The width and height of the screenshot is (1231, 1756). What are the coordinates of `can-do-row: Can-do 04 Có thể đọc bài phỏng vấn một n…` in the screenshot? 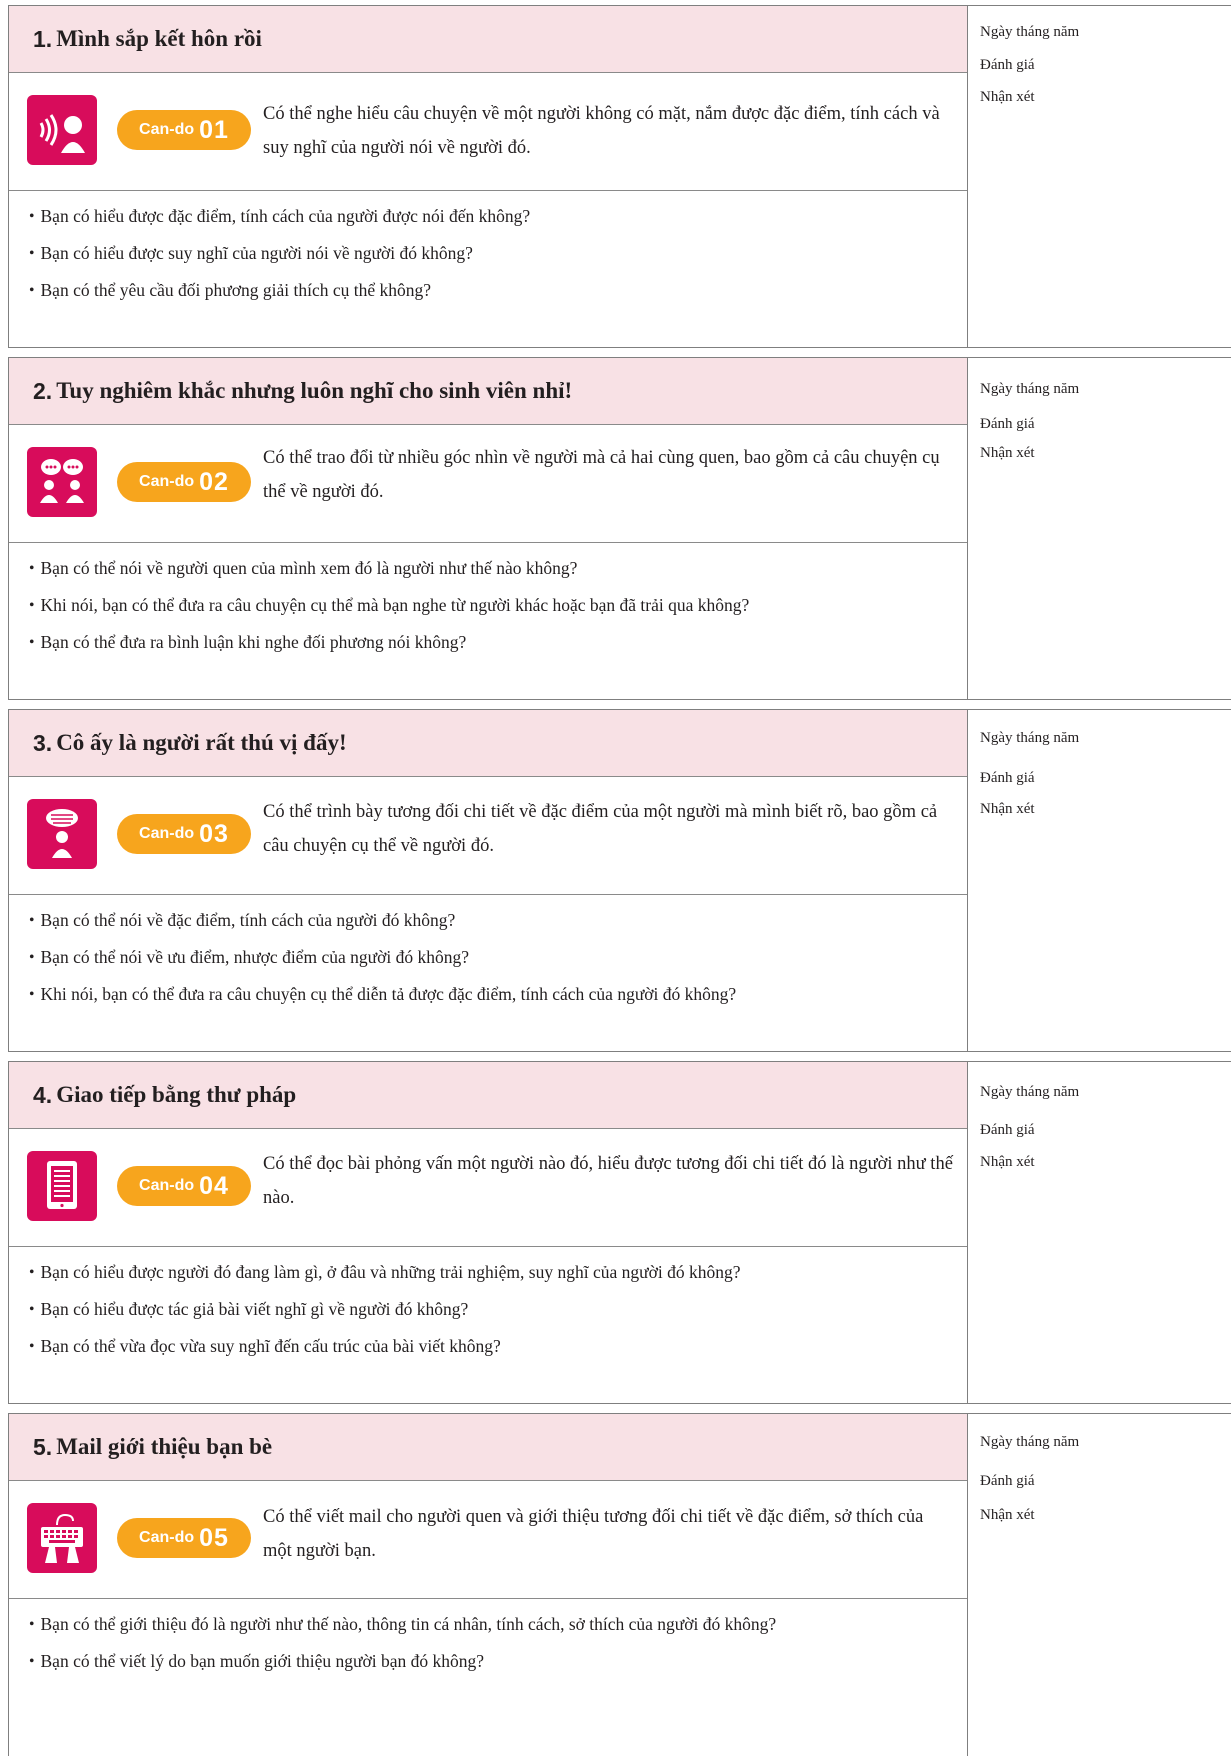 It's located at (488, 1188).